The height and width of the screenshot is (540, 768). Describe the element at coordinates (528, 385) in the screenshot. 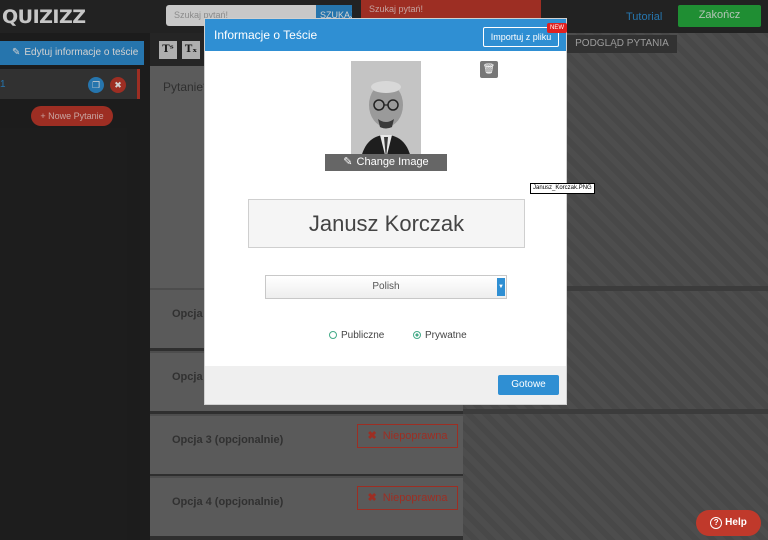

I see `done-button: Gotowe` at that location.